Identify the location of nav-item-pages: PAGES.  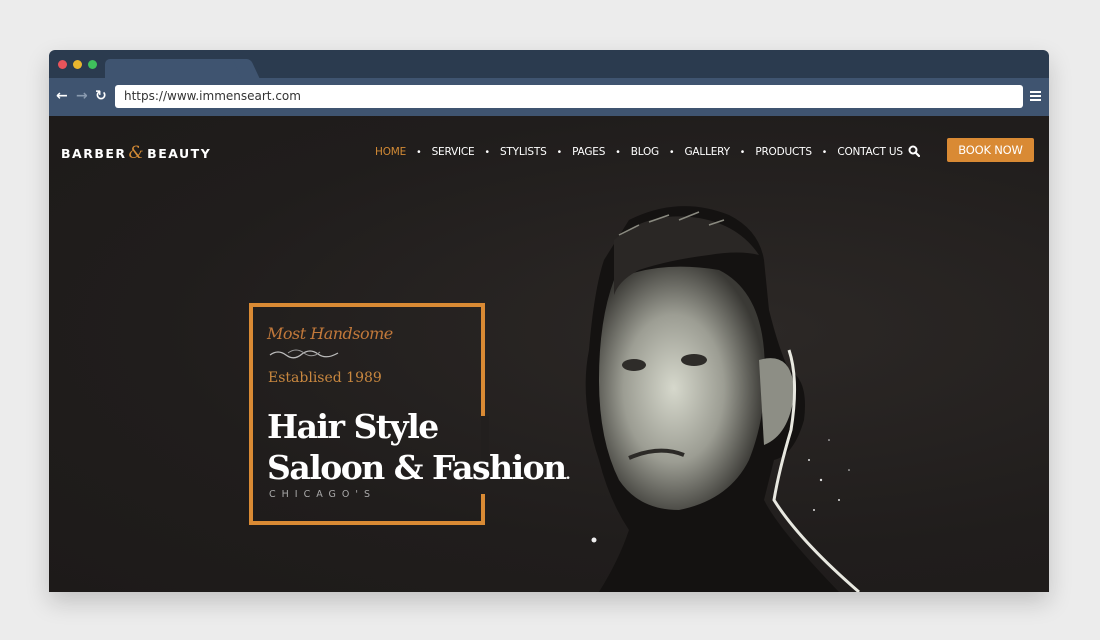
(588, 152).